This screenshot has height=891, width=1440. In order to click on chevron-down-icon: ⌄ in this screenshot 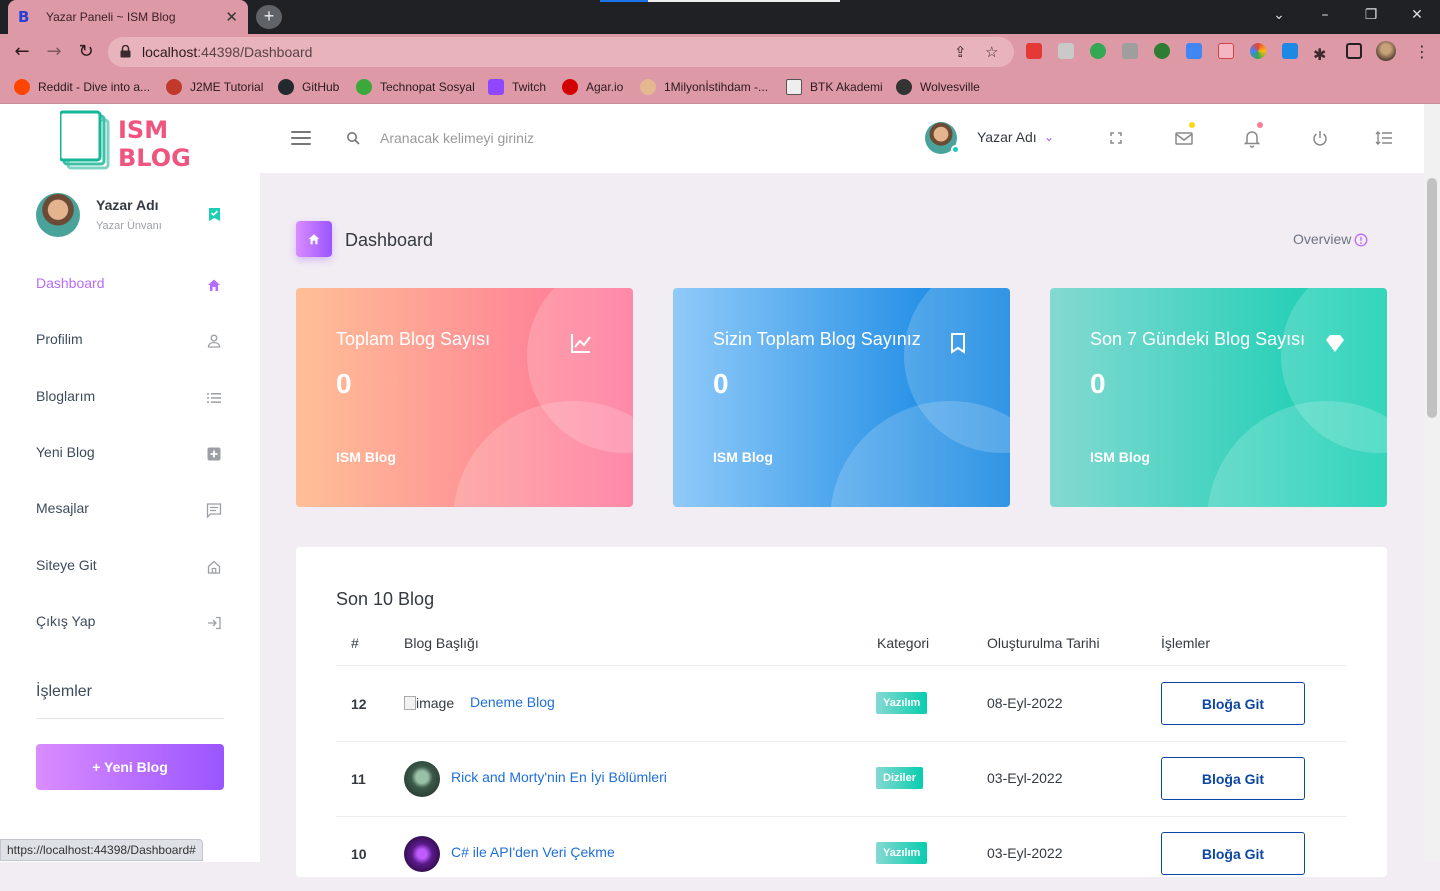, I will do `click(1049, 137)`.